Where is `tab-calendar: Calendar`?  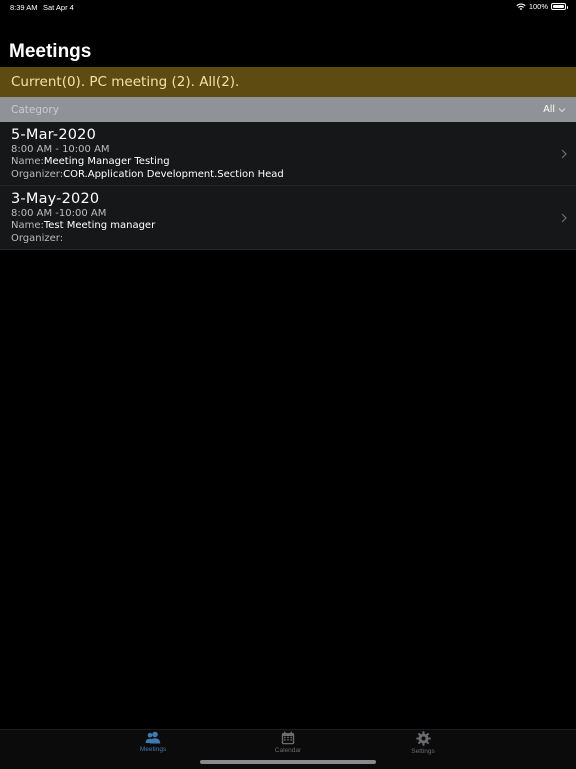 tab-calendar: Calendar is located at coordinates (288, 746).